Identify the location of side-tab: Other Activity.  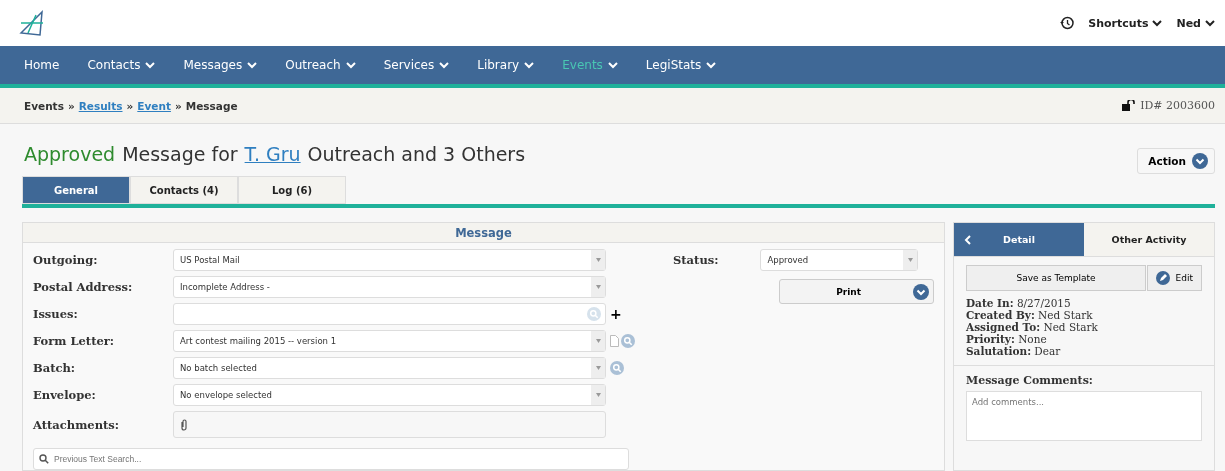
(1149, 239).